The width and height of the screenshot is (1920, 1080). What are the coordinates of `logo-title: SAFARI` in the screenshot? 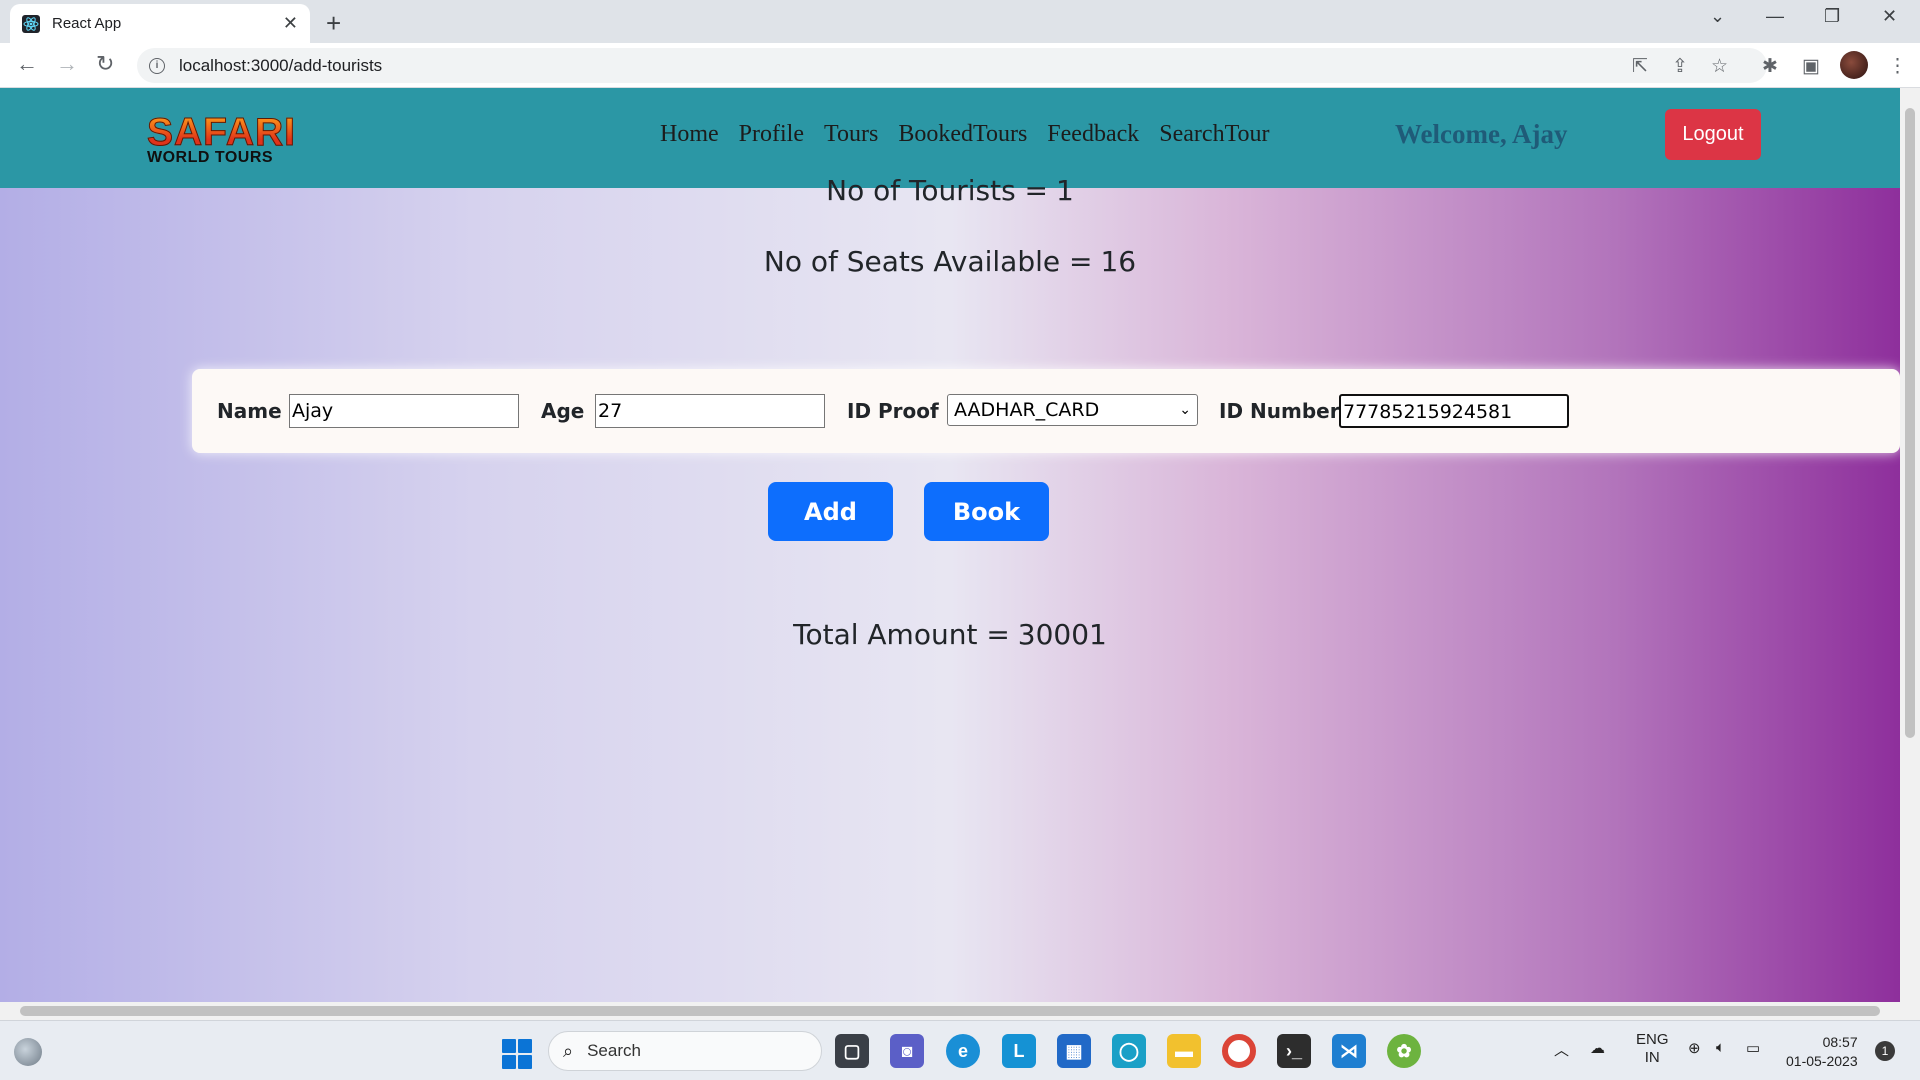 It's located at (233, 133).